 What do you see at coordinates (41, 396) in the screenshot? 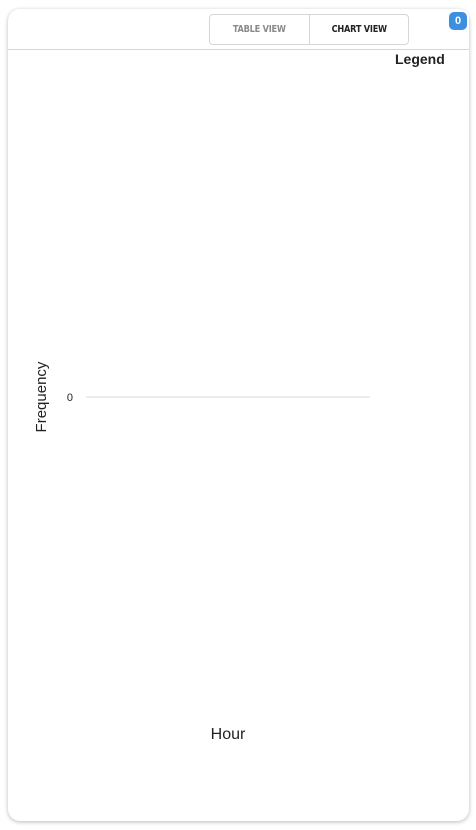
I see `y-axis-label: Frequency` at bounding box center [41, 396].